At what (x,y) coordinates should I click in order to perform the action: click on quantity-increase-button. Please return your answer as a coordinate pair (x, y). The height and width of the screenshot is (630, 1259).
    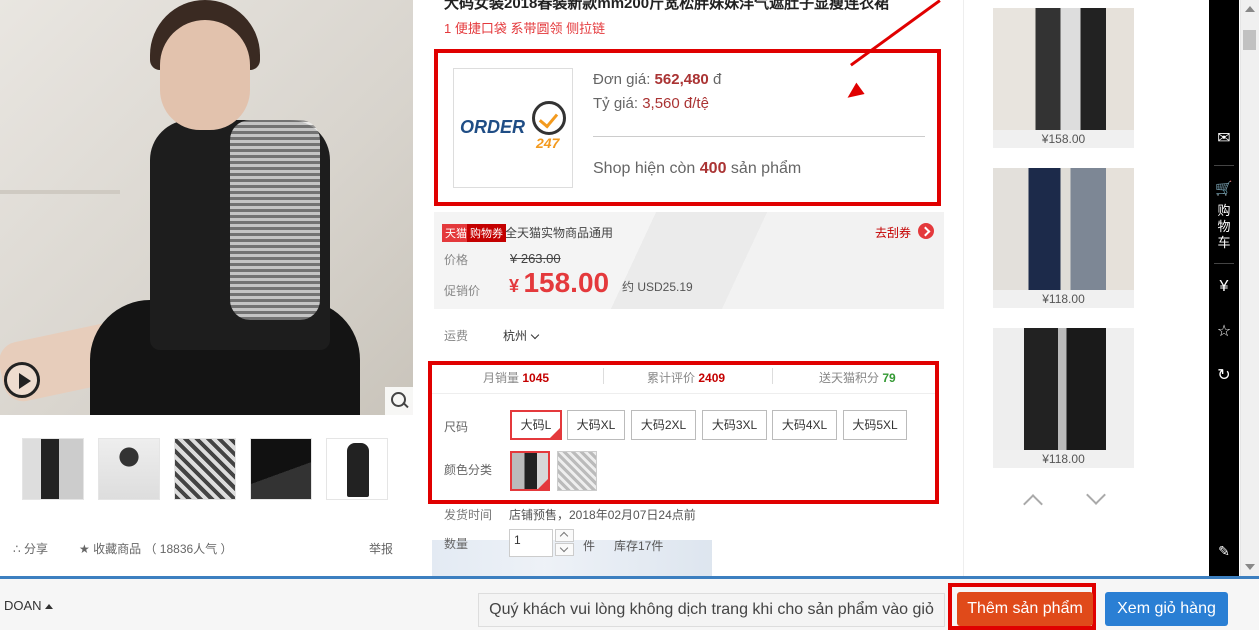
    Looking at the image, I should click on (564, 535).